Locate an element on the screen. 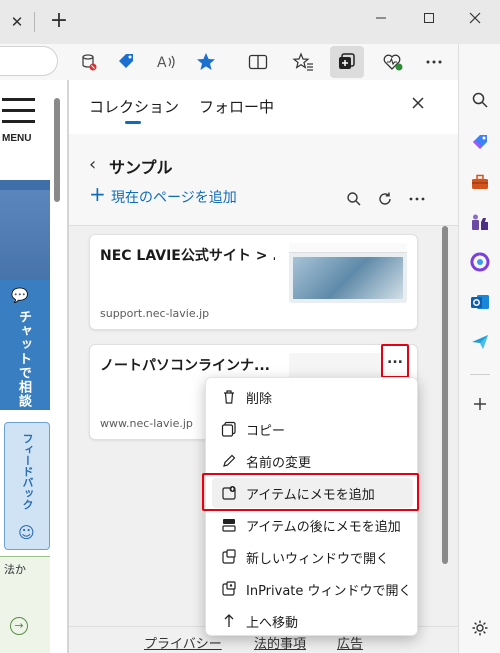  more-icon is located at coordinates (434, 62).